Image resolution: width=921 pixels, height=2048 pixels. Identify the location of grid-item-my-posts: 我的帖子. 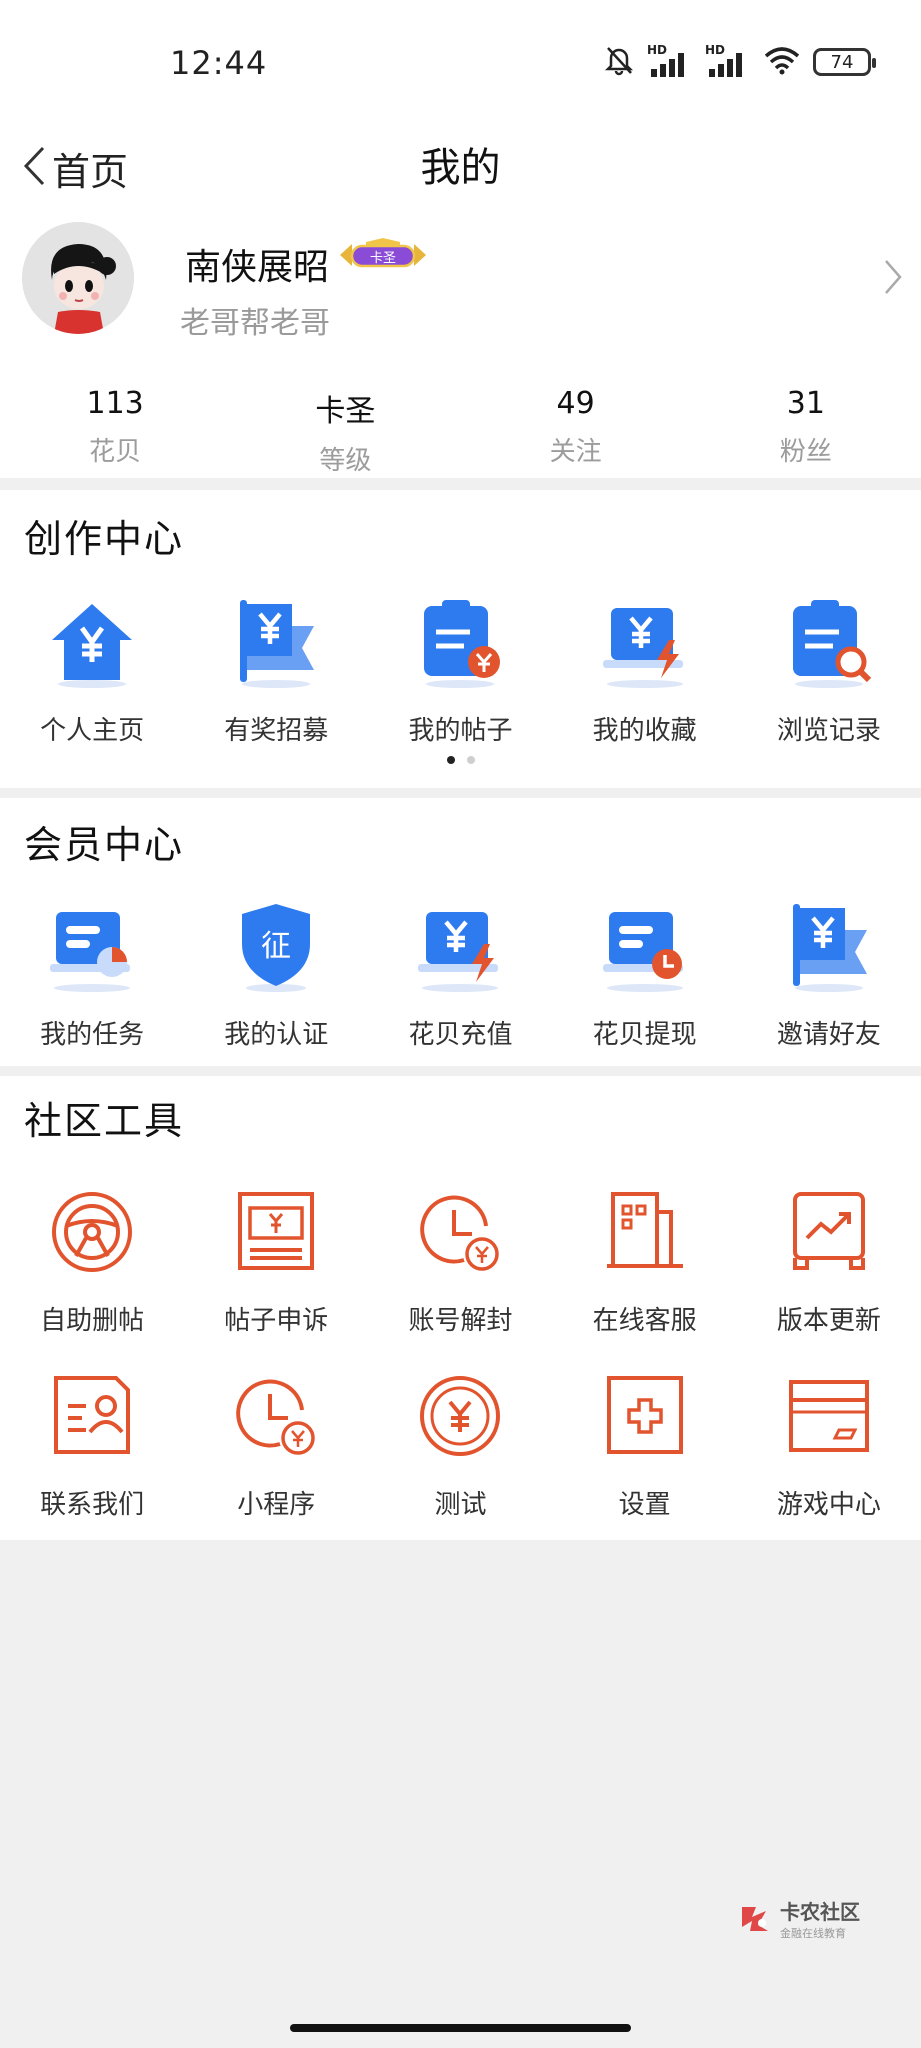
(460, 671).